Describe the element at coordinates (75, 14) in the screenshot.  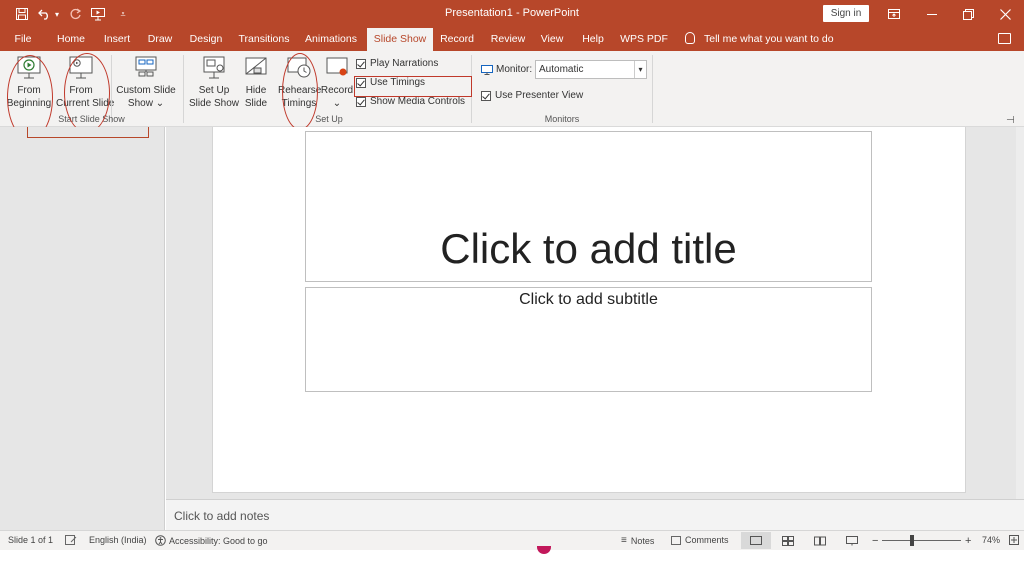
I see `redo-icon` at that location.